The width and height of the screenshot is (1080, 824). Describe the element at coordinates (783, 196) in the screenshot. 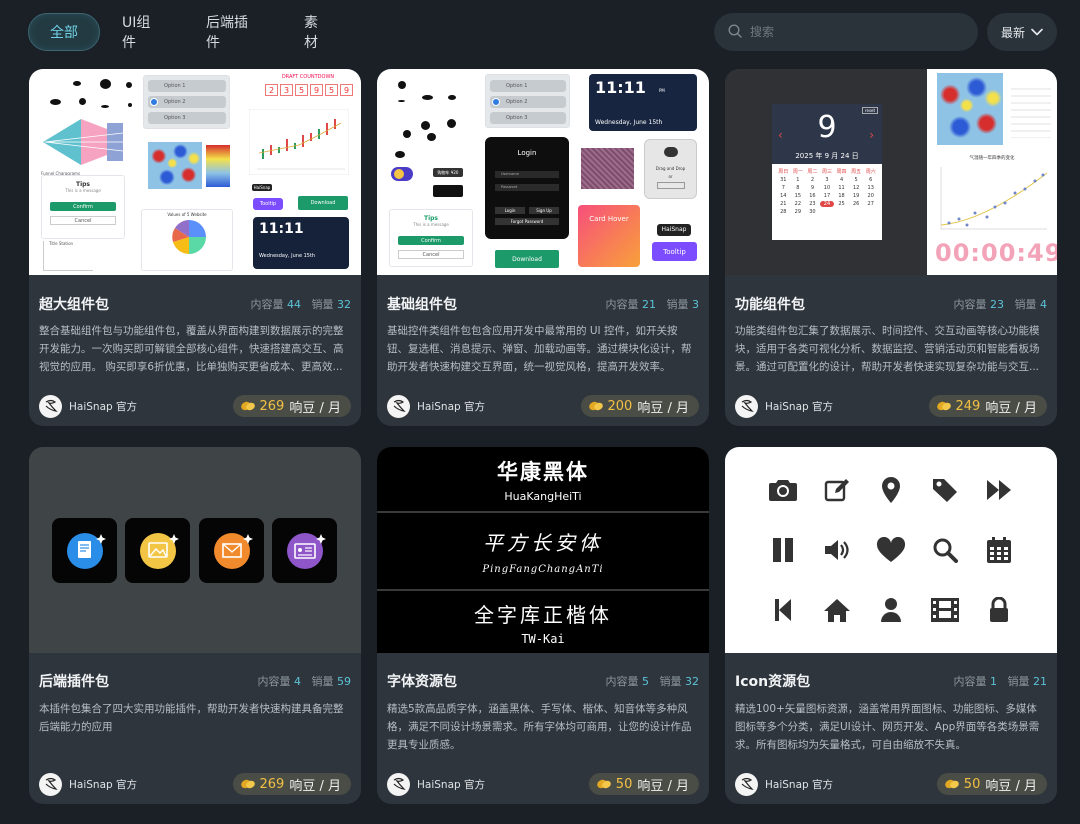

I see `calendar-day: 14` at that location.